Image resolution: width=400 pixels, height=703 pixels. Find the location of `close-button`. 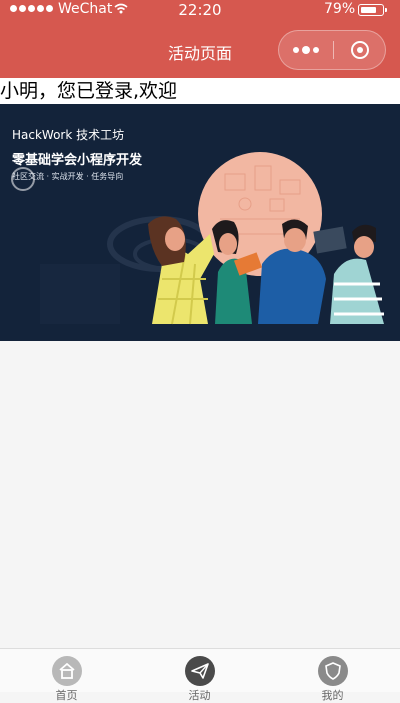

close-button is located at coordinates (360, 50).